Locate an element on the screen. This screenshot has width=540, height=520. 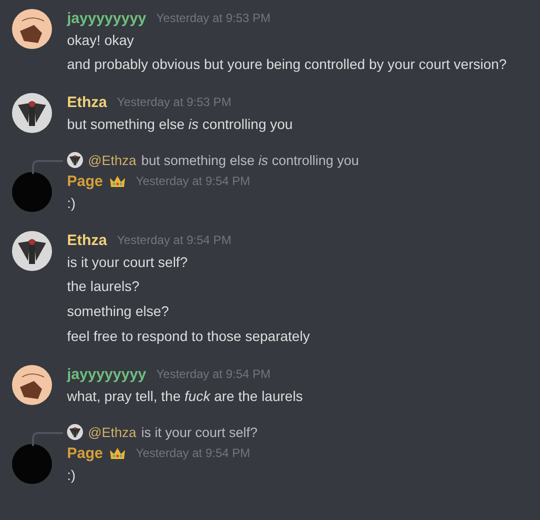
message-text: but something else is controlling you is located at coordinates (180, 124).